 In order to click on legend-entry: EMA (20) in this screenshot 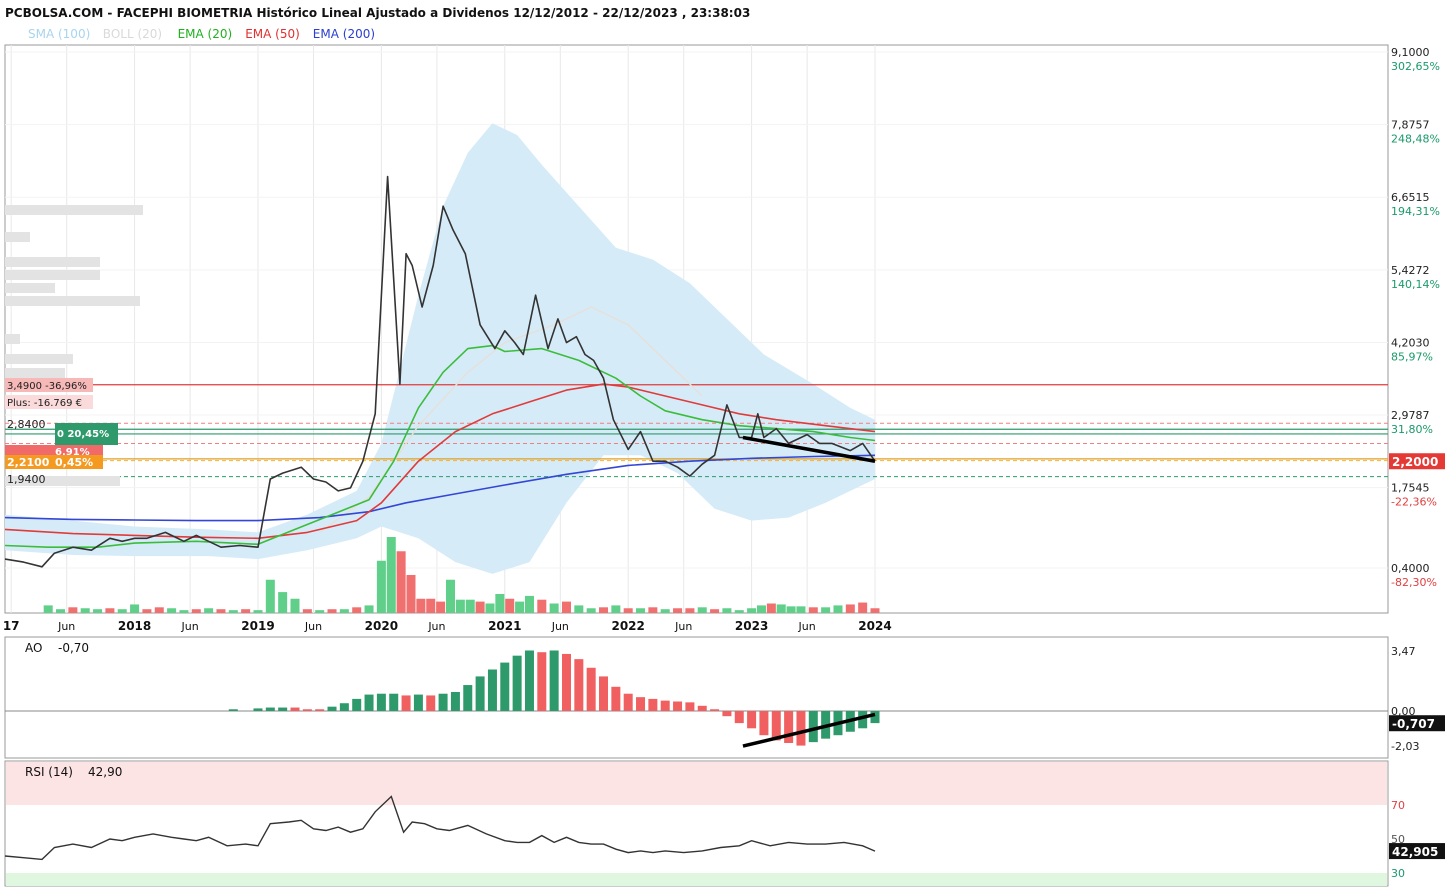, I will do `click(205, 34)`.